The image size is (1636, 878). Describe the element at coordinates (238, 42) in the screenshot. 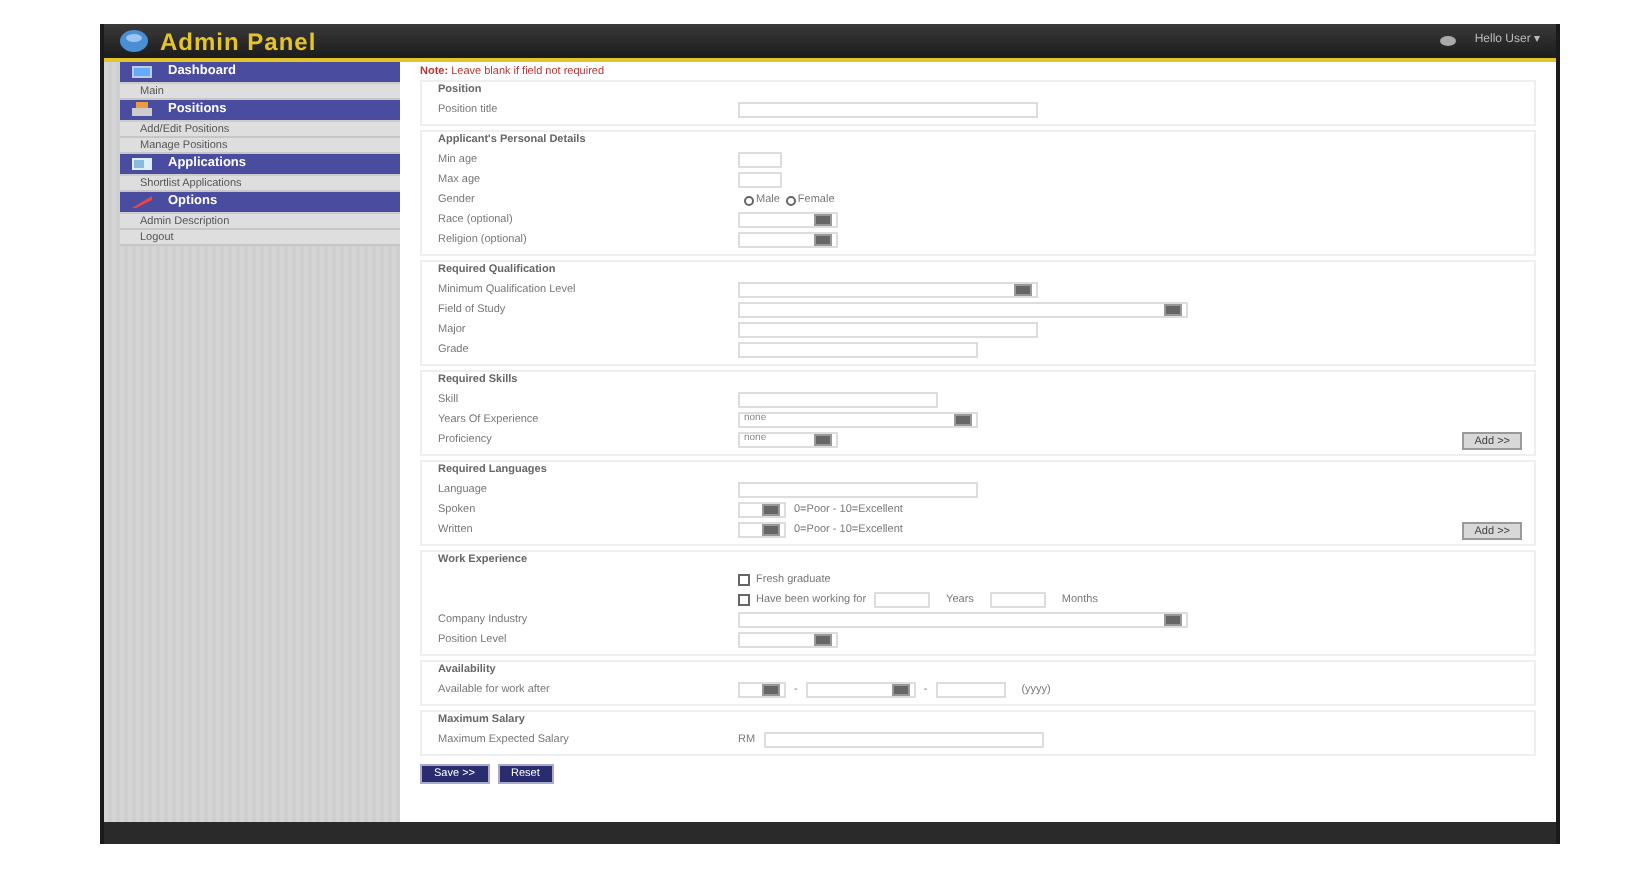

I see `app-title: Admin Panel` at that location.